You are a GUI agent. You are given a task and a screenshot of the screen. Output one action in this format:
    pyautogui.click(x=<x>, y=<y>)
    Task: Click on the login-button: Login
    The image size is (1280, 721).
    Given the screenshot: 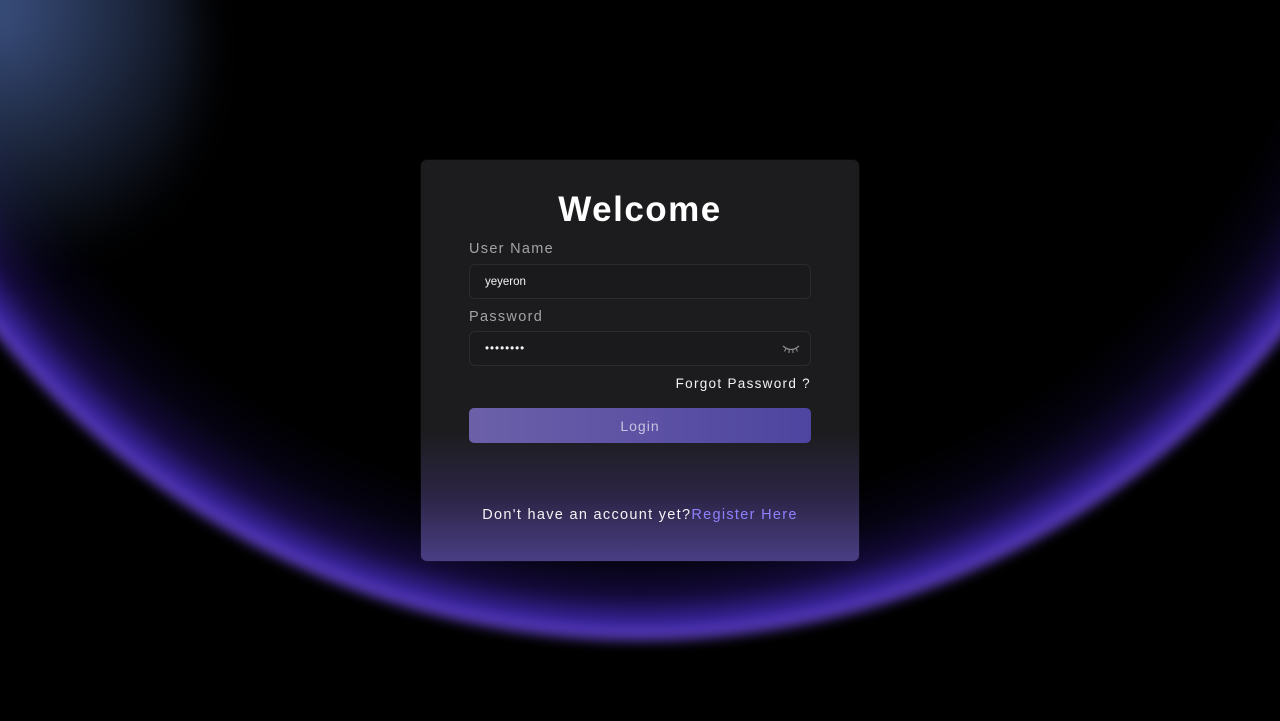 What is the action you would take?
    pyautogui.click(x=640, y=425)
    